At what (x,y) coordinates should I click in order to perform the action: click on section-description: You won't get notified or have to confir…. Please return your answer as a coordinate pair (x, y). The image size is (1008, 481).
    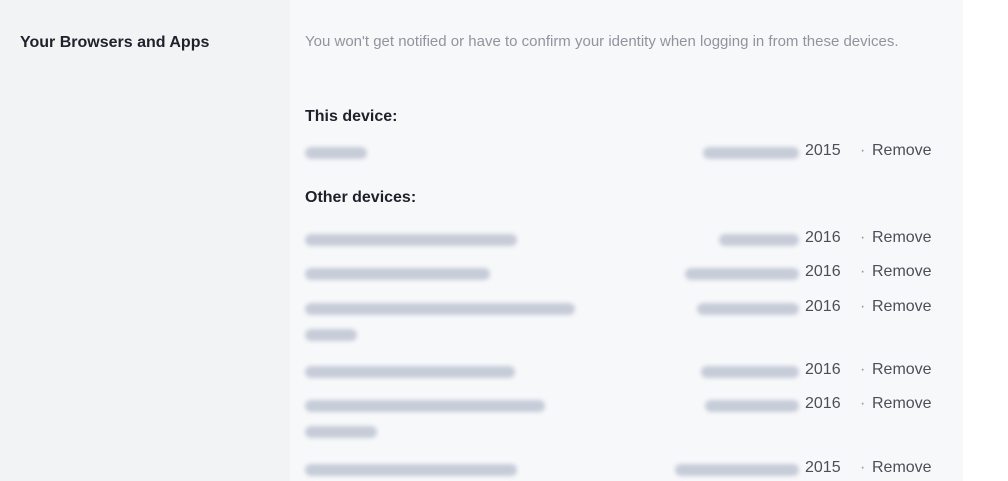
    Looking at the image, I should click on (602, 41).